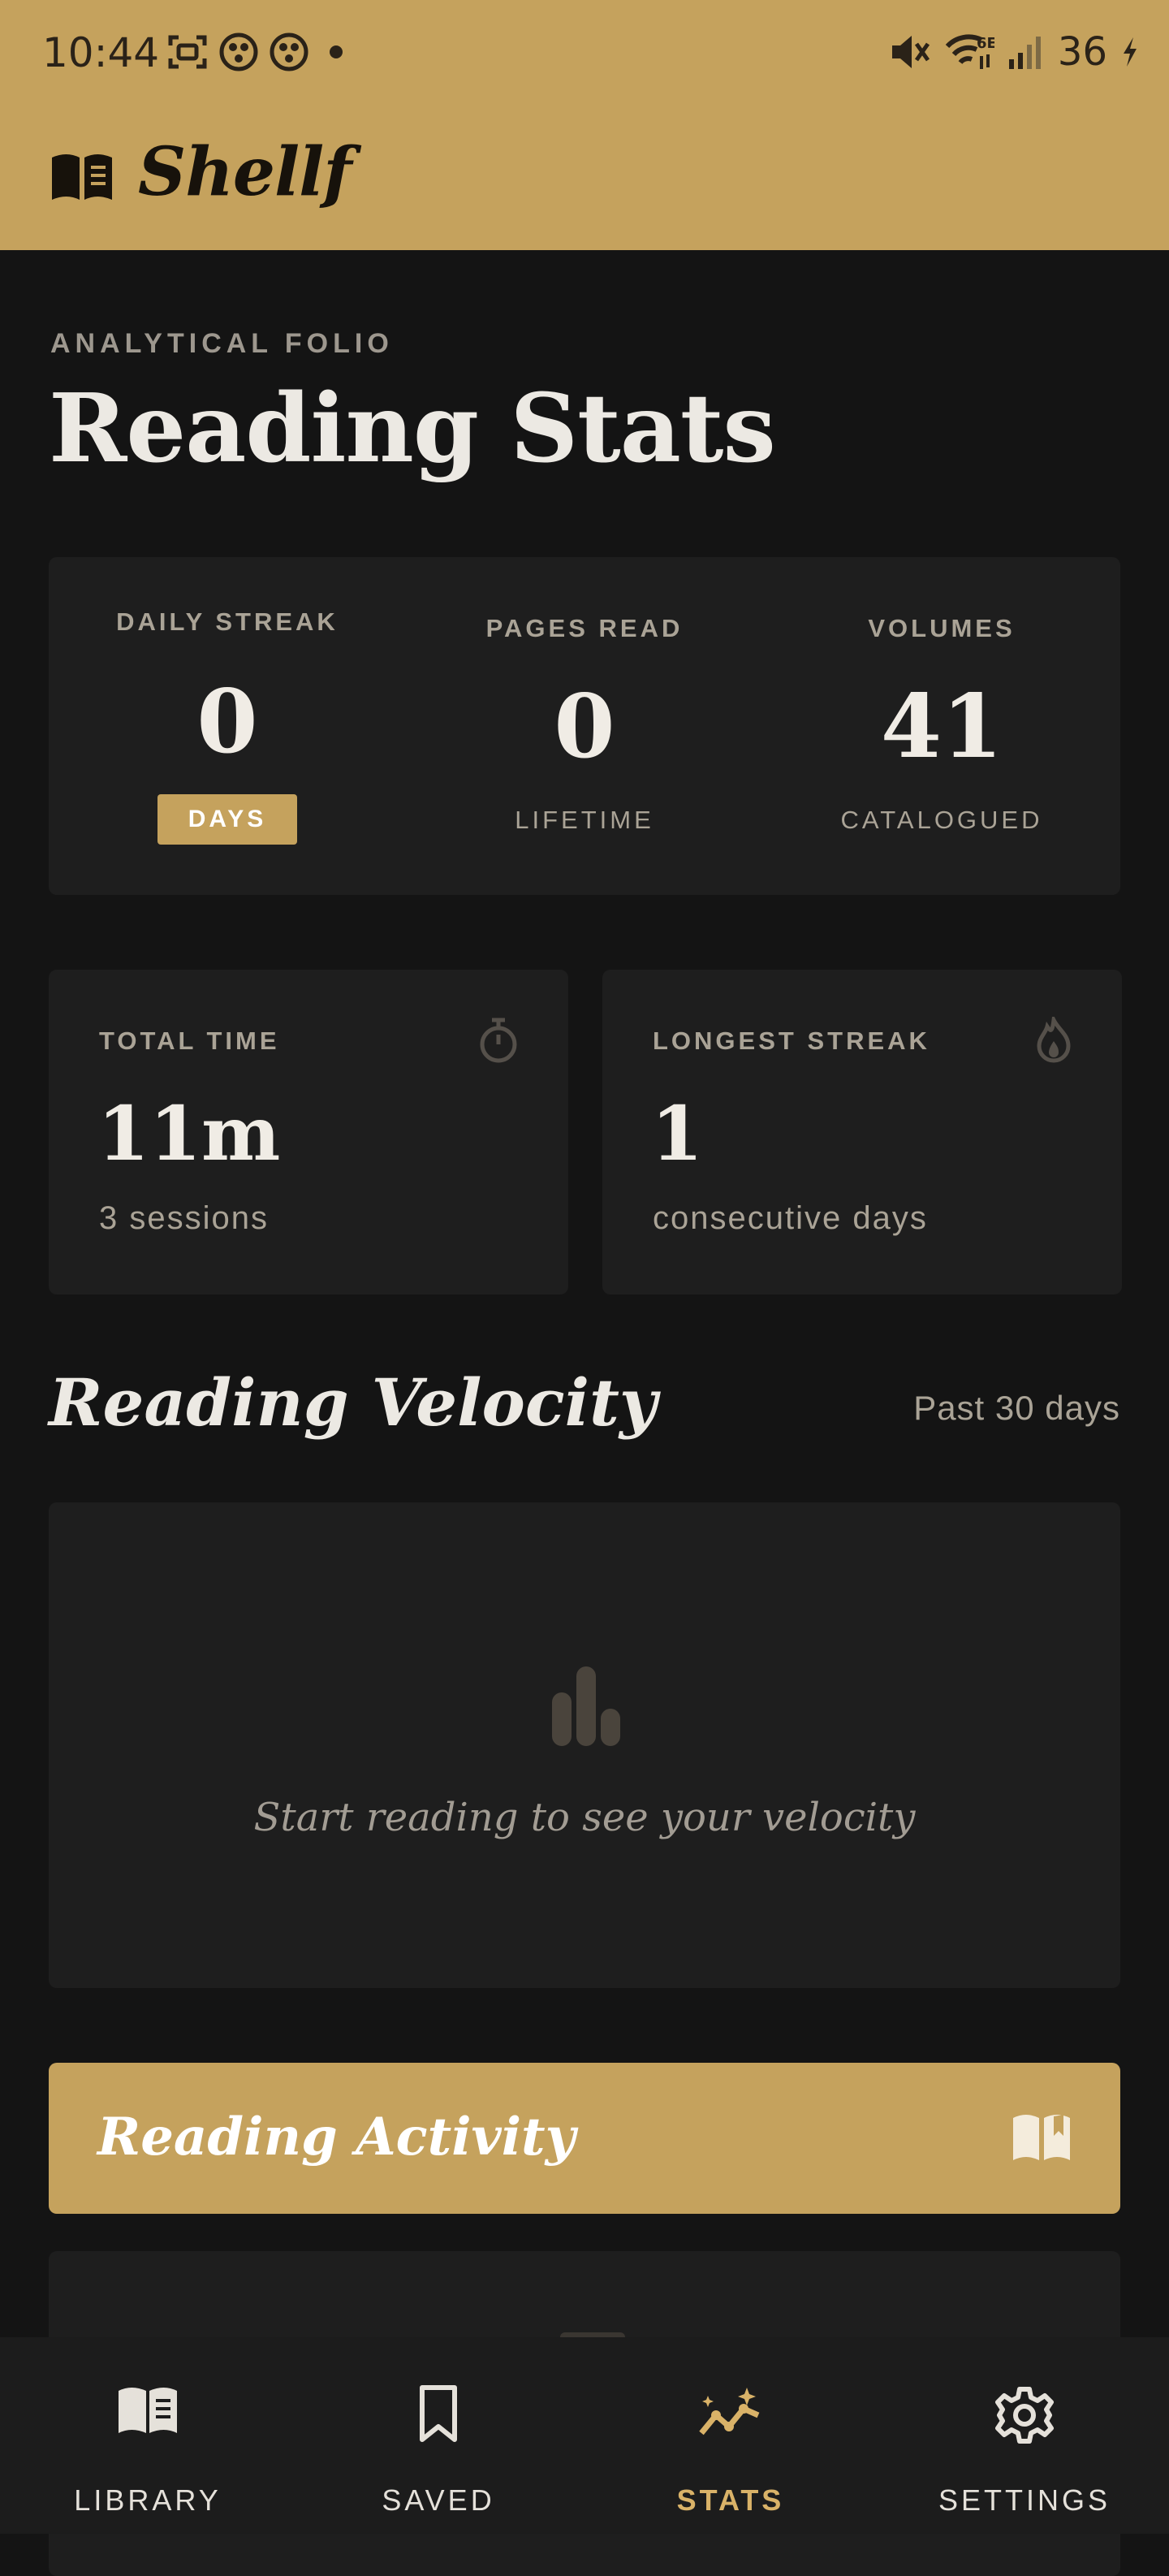 This screenshot has width=1169, height=2576. I want to click on stopwatch-icon, so click(498, 1041).